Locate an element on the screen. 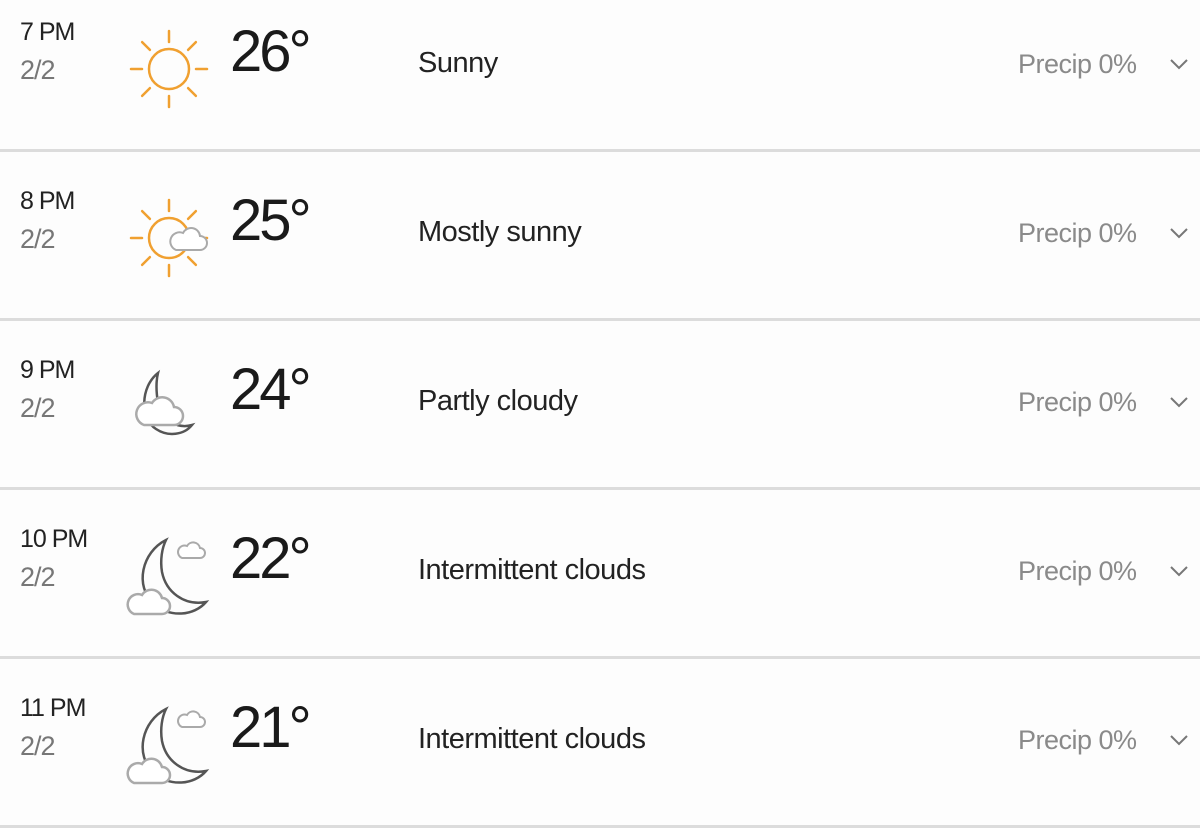 The image size is (1200, 828). condition-text: Sunny is located at coordinates (458, 63).